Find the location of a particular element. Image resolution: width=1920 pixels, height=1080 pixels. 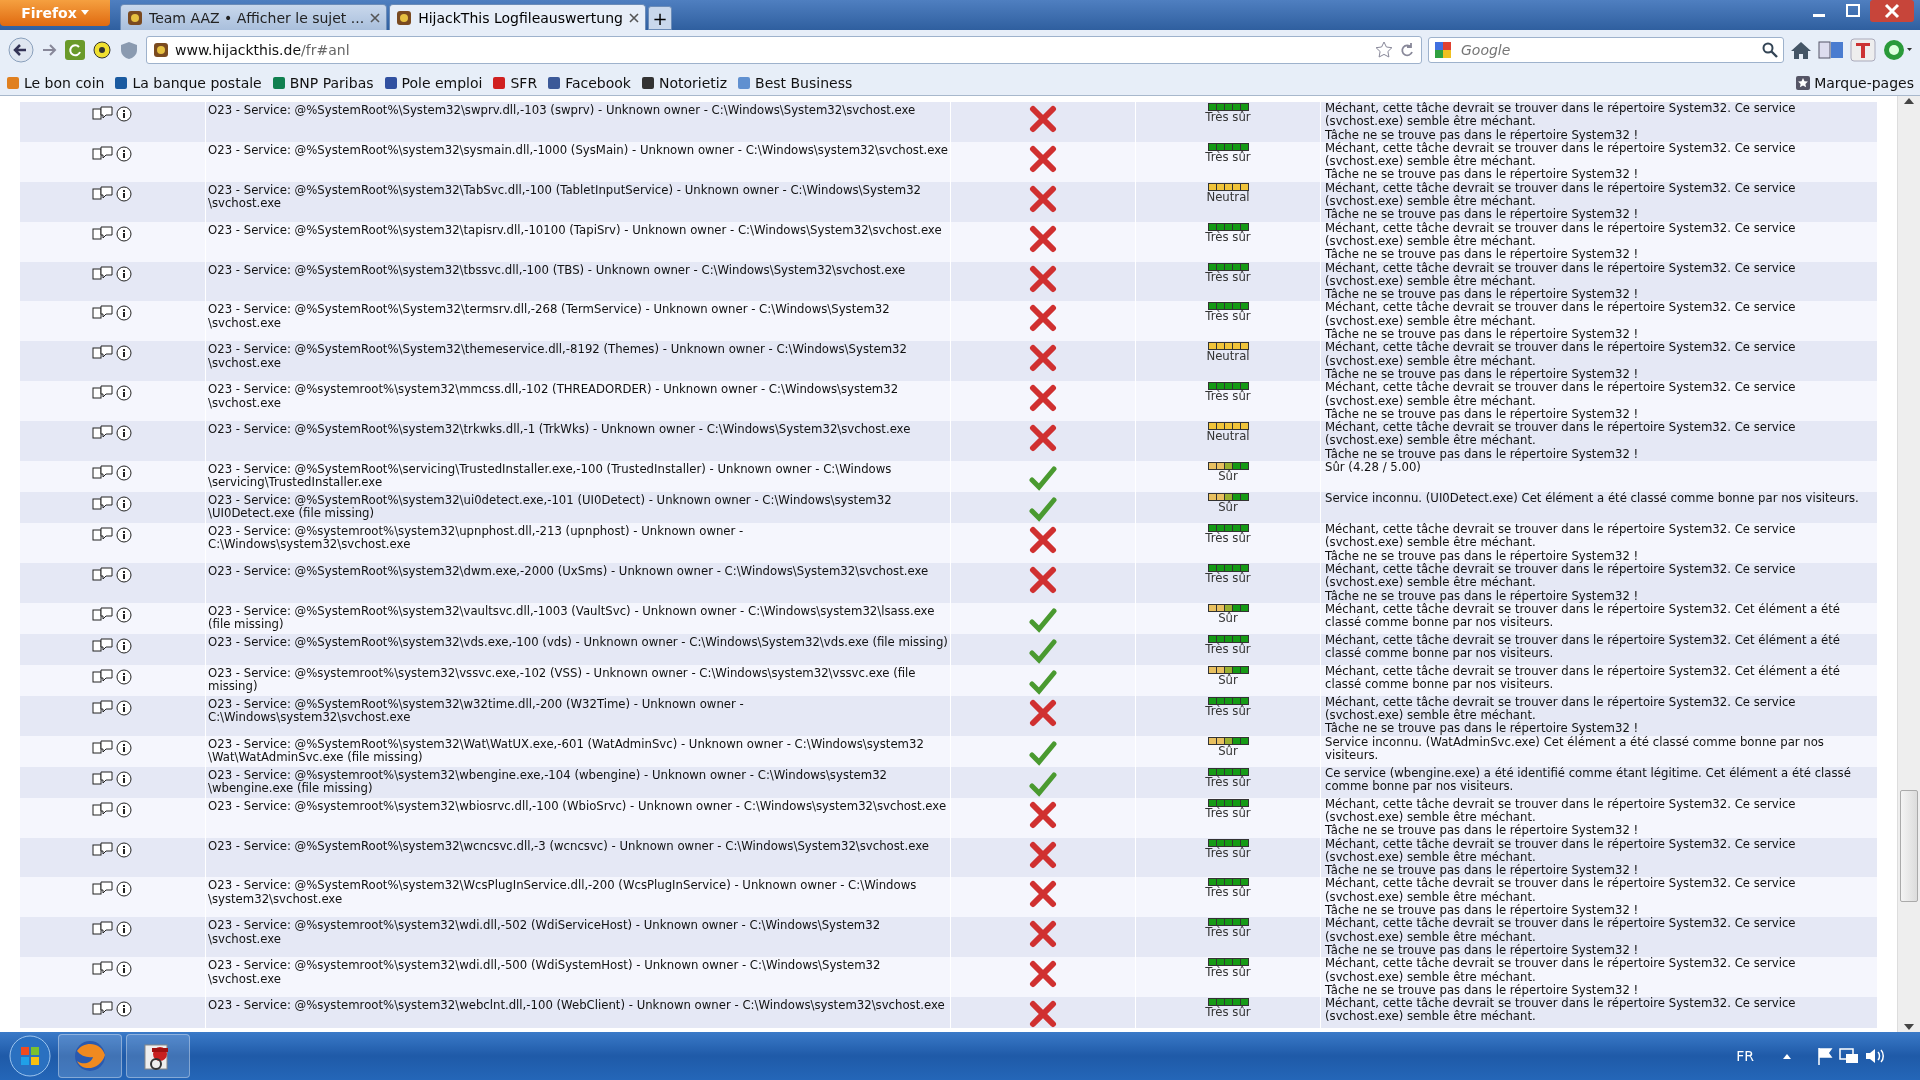

bookmark-link: Facebook is located at coordinates (589, 82).